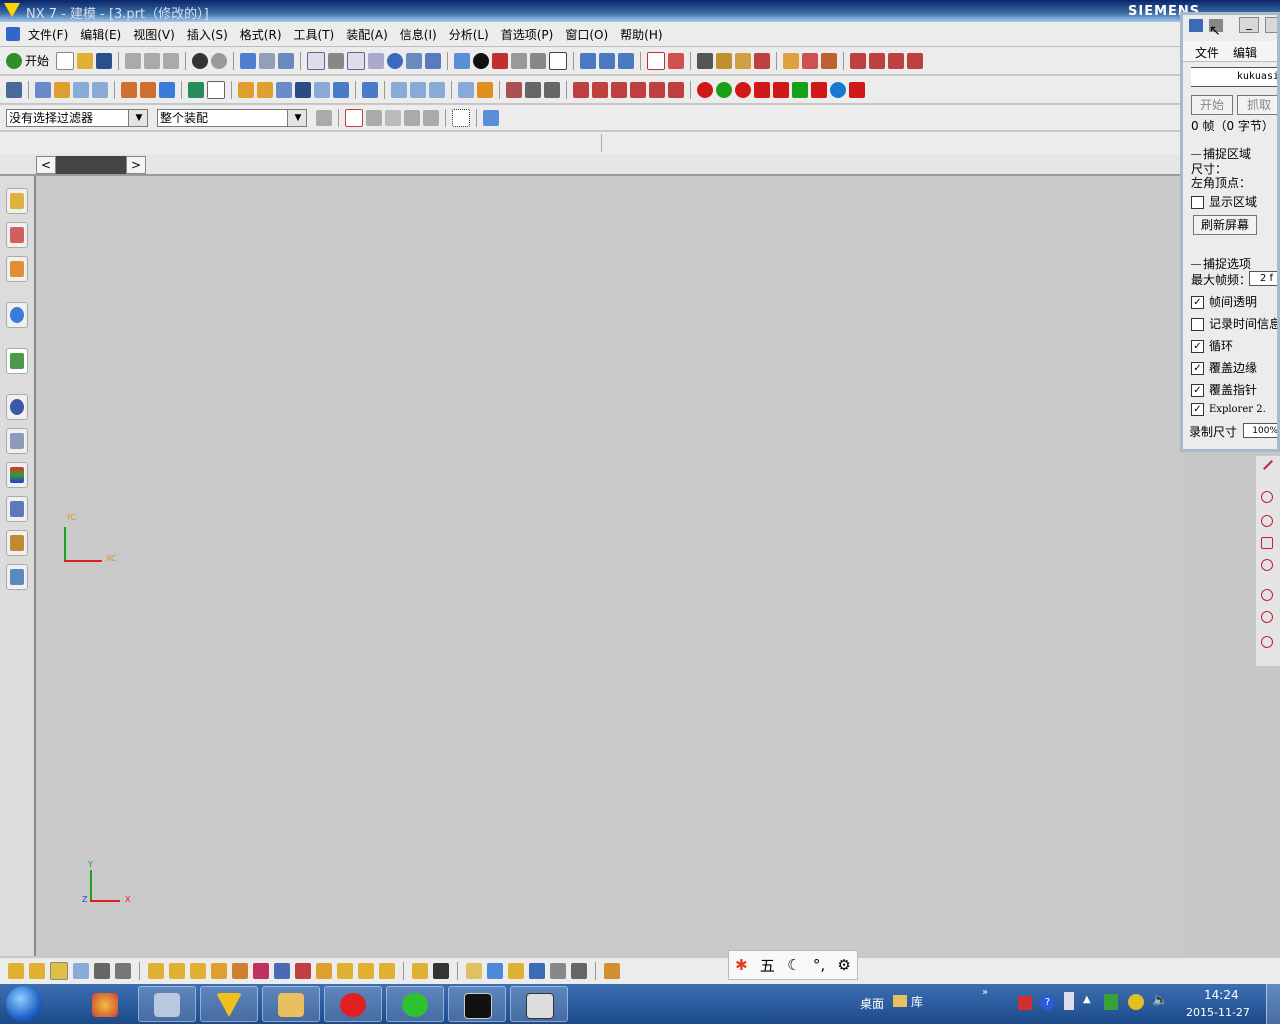  What do you see at coordinates (819, 89) in the screenshot?
I see `snap-existing-point-icon` at bounding box center [819, 89].